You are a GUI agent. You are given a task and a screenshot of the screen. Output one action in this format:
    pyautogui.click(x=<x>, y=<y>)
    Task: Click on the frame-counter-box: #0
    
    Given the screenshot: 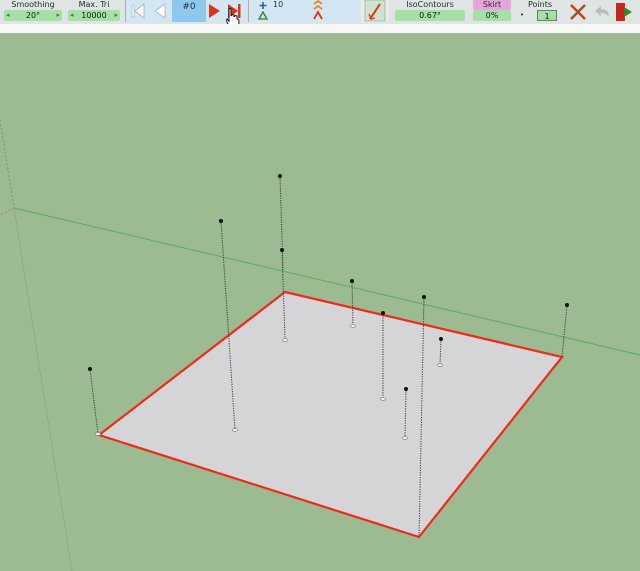 What is the action you would take?
    pyautogui.click(x=189, y=11)
    